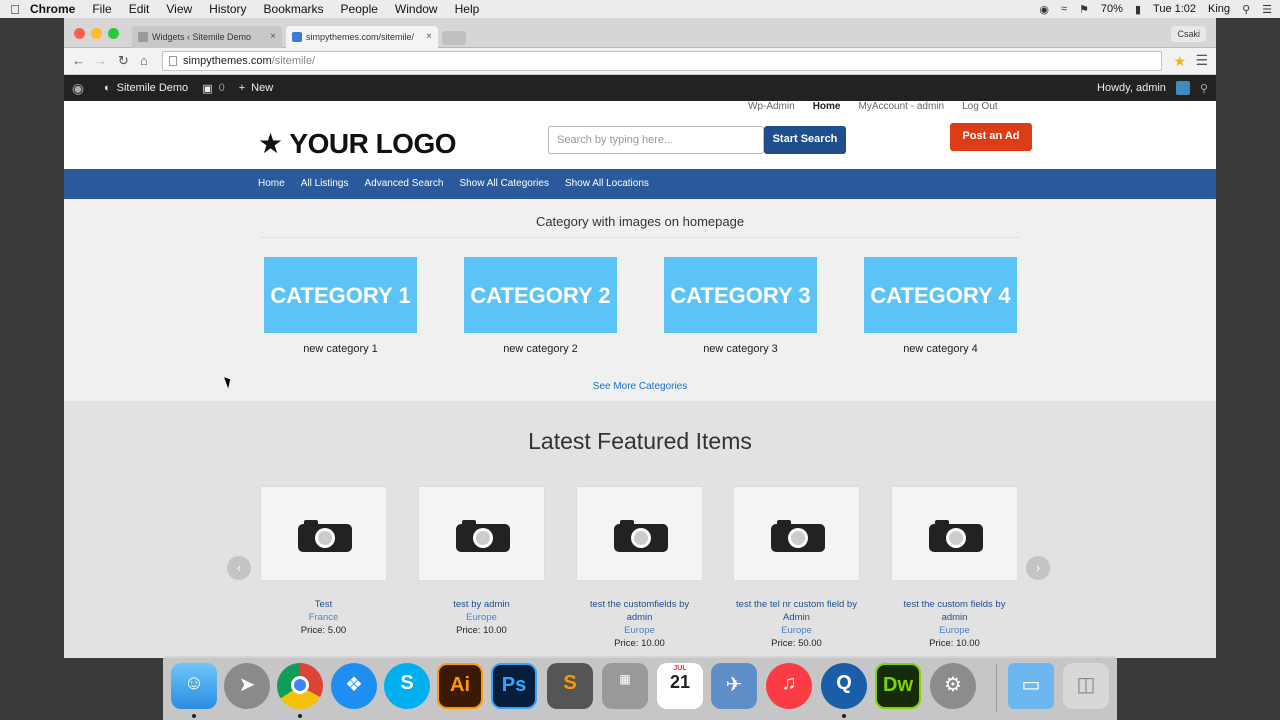  What do you see at coordinates (1138, 9) in the screenshot?
I see `battery-icon: ▮` at bounding box center [1138, 9].